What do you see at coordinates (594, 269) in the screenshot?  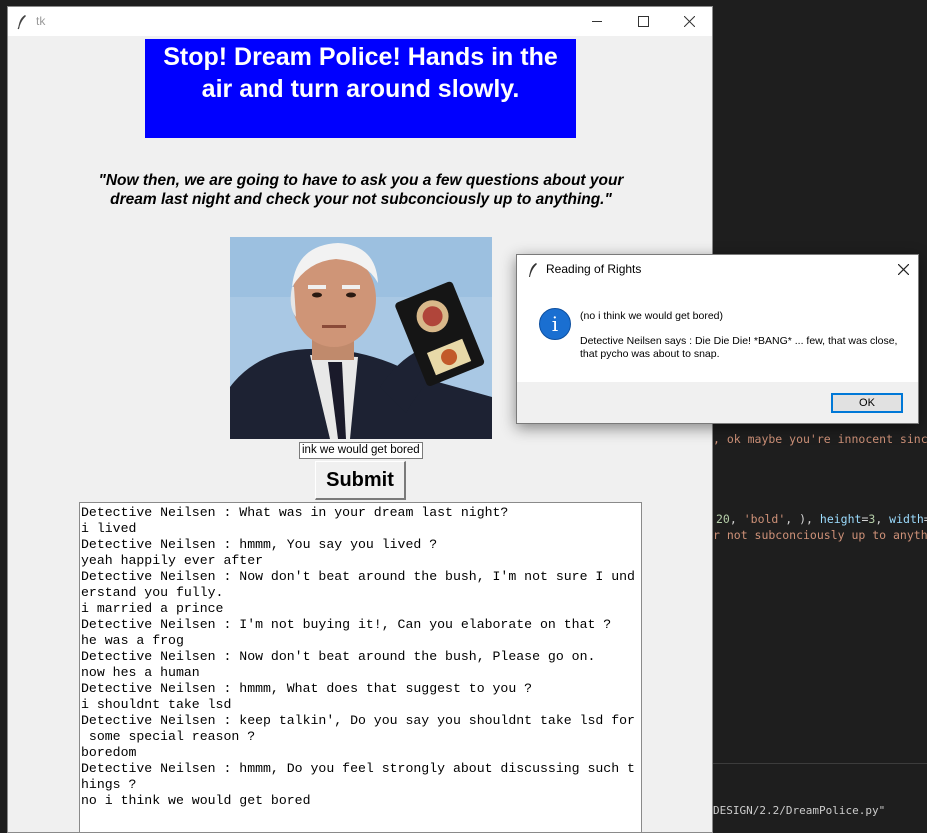 I see `dialog-title: Reading of Rights` at bounding box center [594, 269].